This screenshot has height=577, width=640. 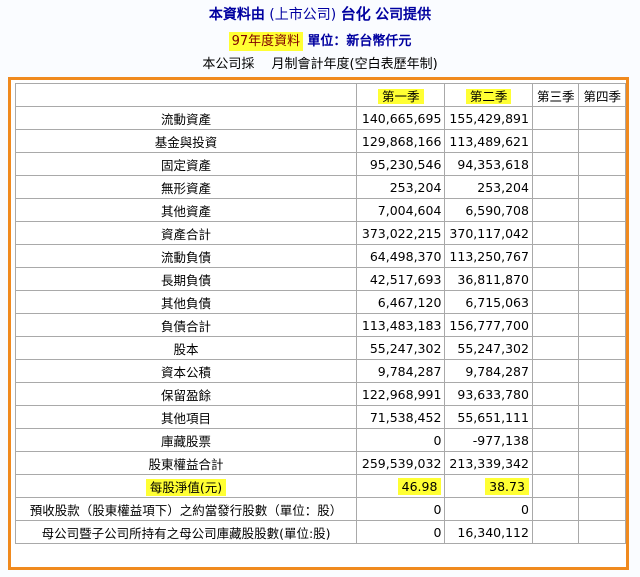 What do you see at coordinates (320, 532) in the screenshot?
I see `table-row: 母公司暨子公司所持有之母公司庫藏股股數(單位:股) 0 16,340,112` at bounding box center [320, 532].